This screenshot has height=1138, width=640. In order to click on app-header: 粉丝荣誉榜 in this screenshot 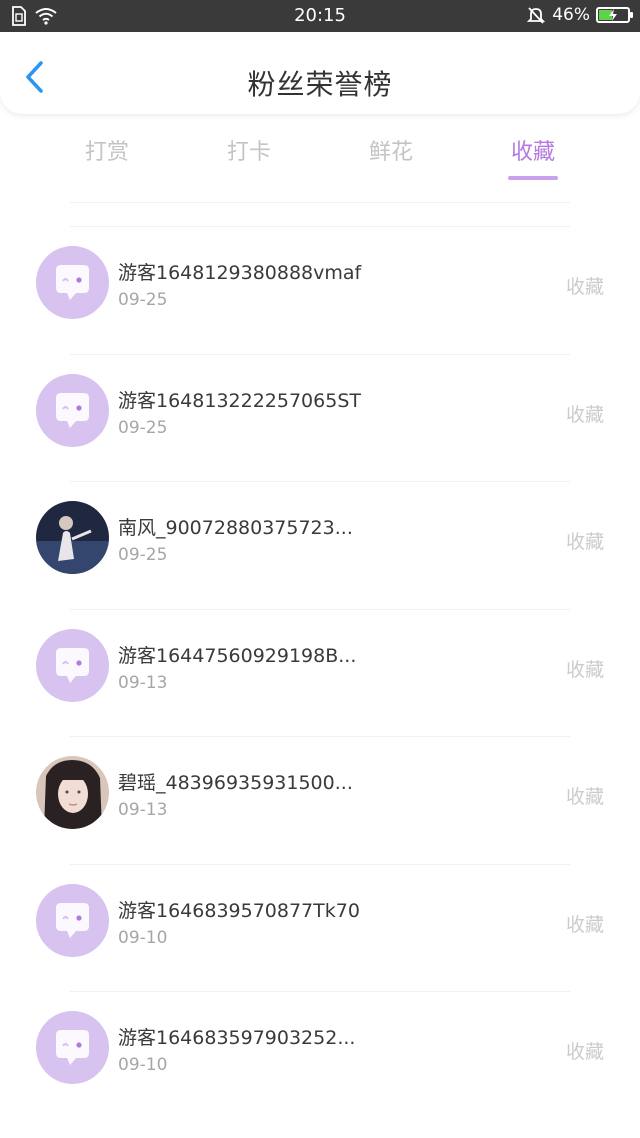, I will do `click(320, 73)`.